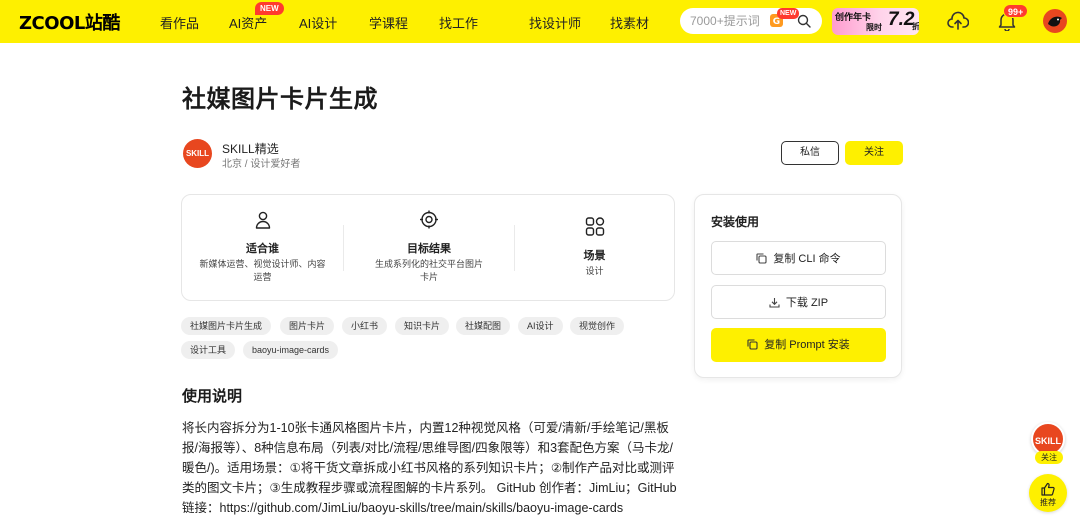  I want to click on promo-price: 7.2, so click(901, 19).